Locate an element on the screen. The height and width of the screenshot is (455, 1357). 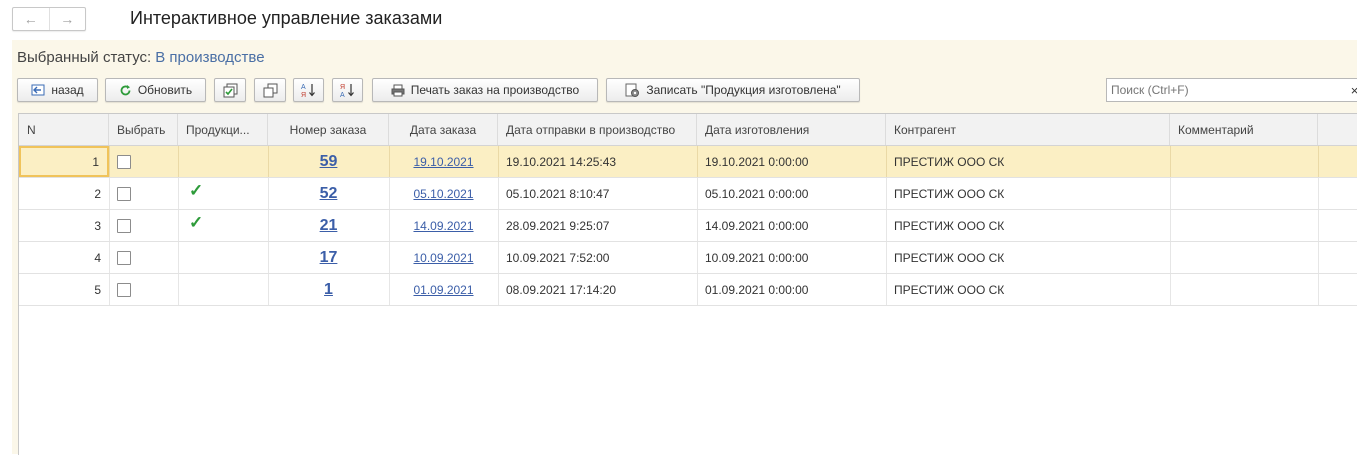
record-produced-button: Записать "Продукция изготовлена" is located at coordinates (733, 90).